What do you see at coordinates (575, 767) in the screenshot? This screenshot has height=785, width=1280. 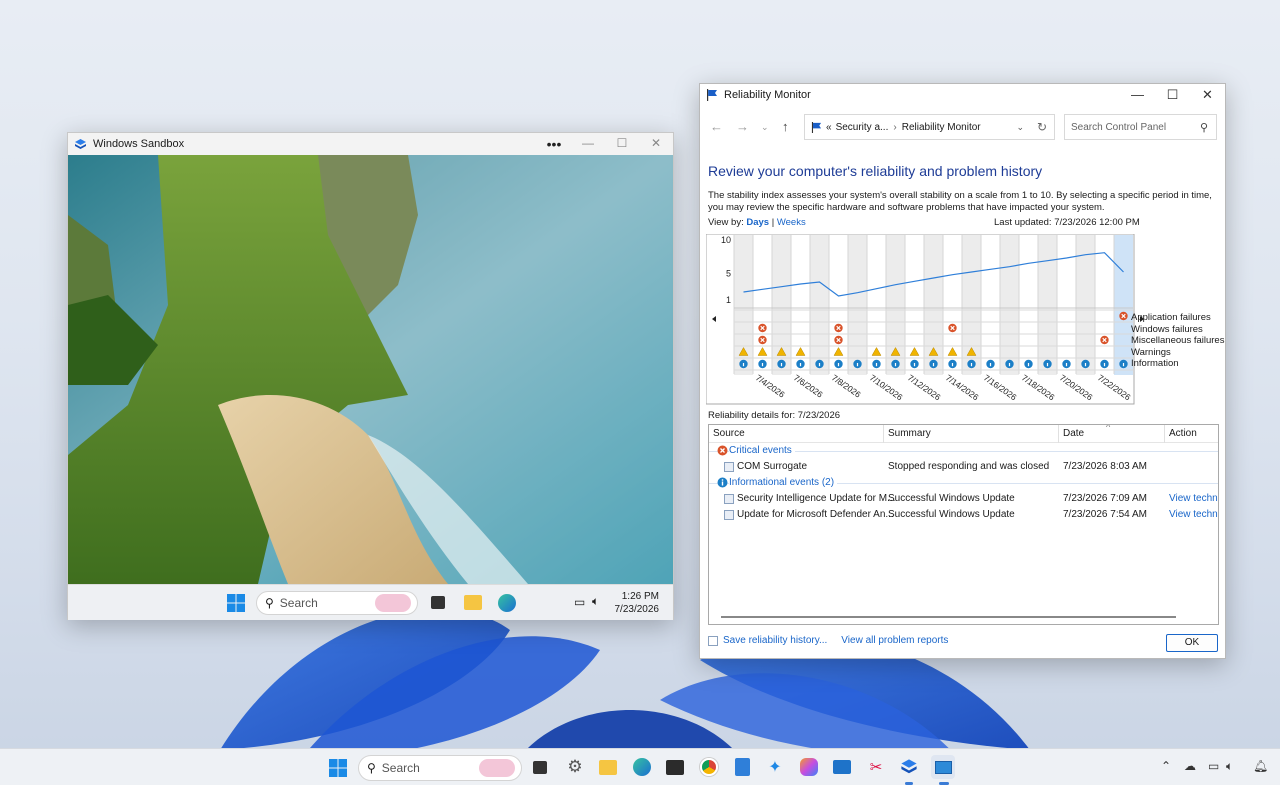 I see `settings-gear-icon: ⚙` at bounding box center [575, 767].